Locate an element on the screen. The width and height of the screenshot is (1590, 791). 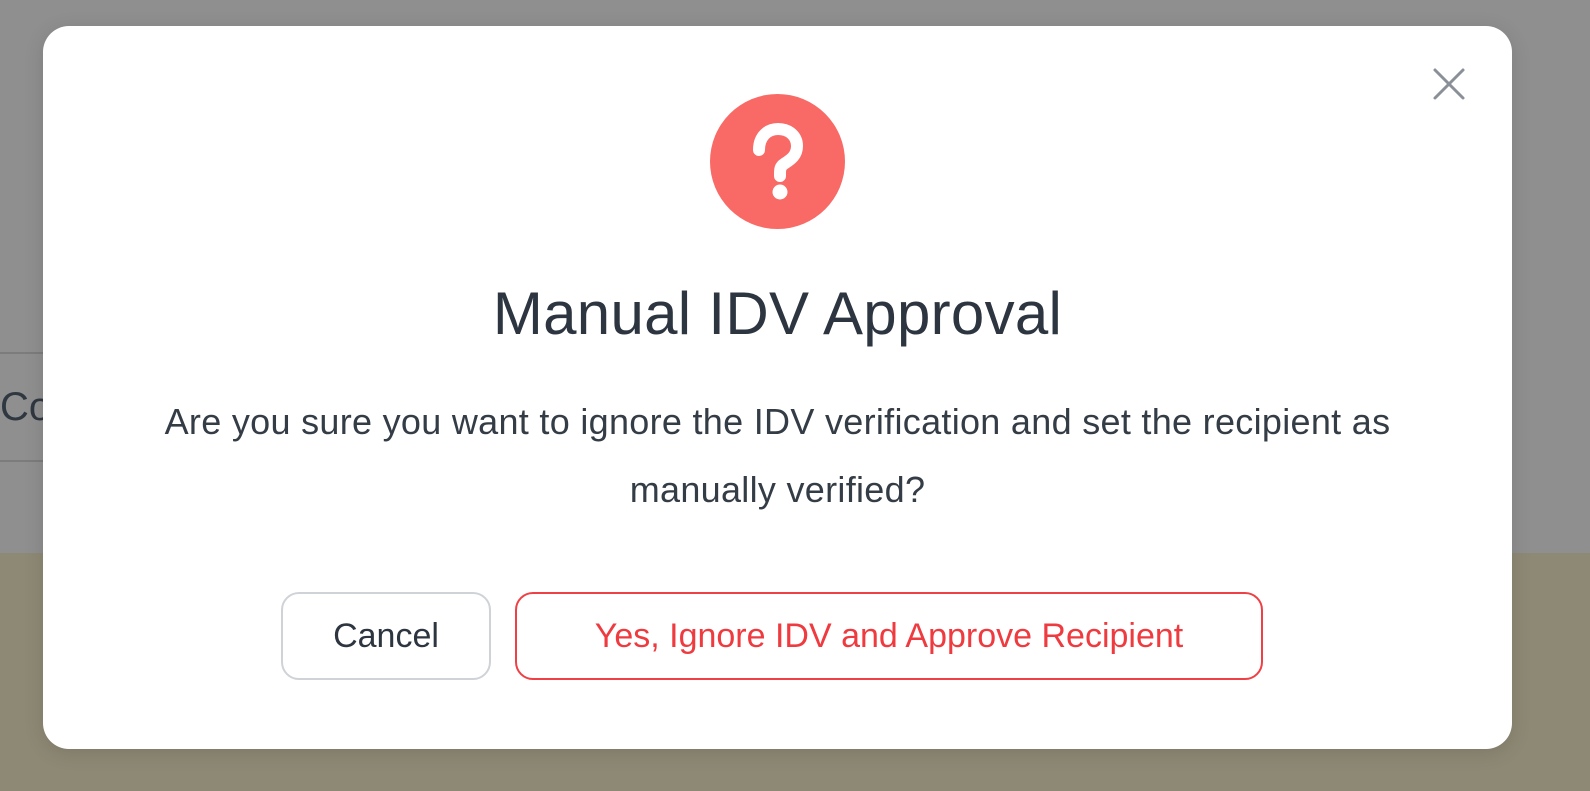
question-mark-icon is located at coordinates (777, 161).